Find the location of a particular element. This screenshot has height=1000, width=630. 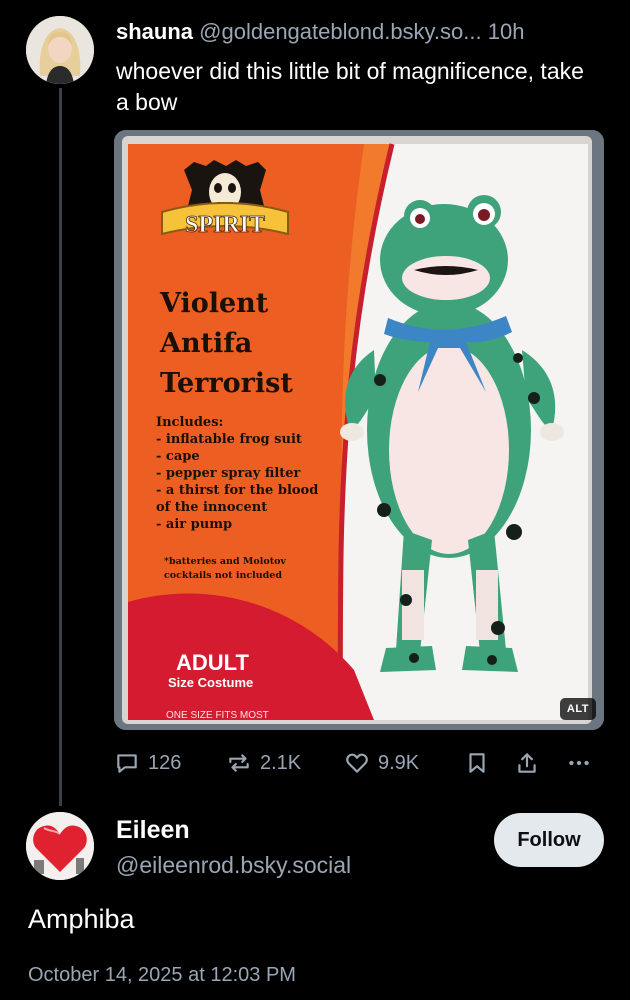

reply-text: Amphiba is located at coordinates (81, 919).